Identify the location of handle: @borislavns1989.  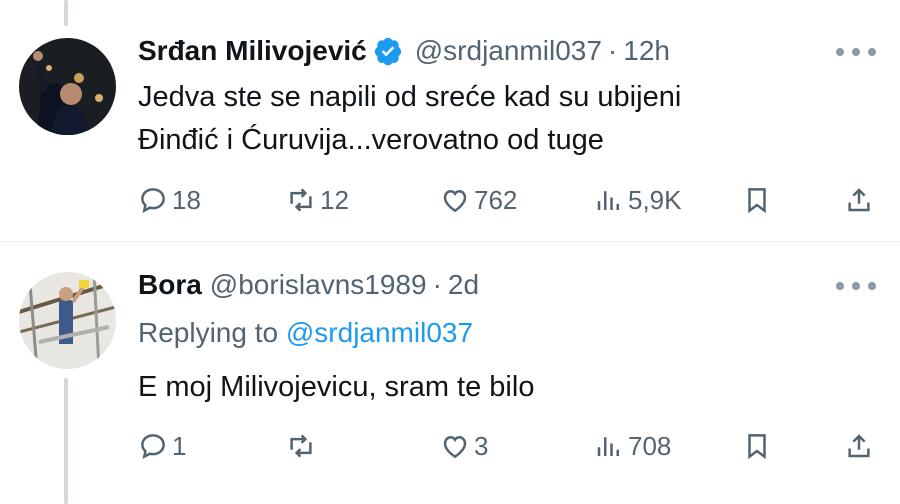
(318, 285).